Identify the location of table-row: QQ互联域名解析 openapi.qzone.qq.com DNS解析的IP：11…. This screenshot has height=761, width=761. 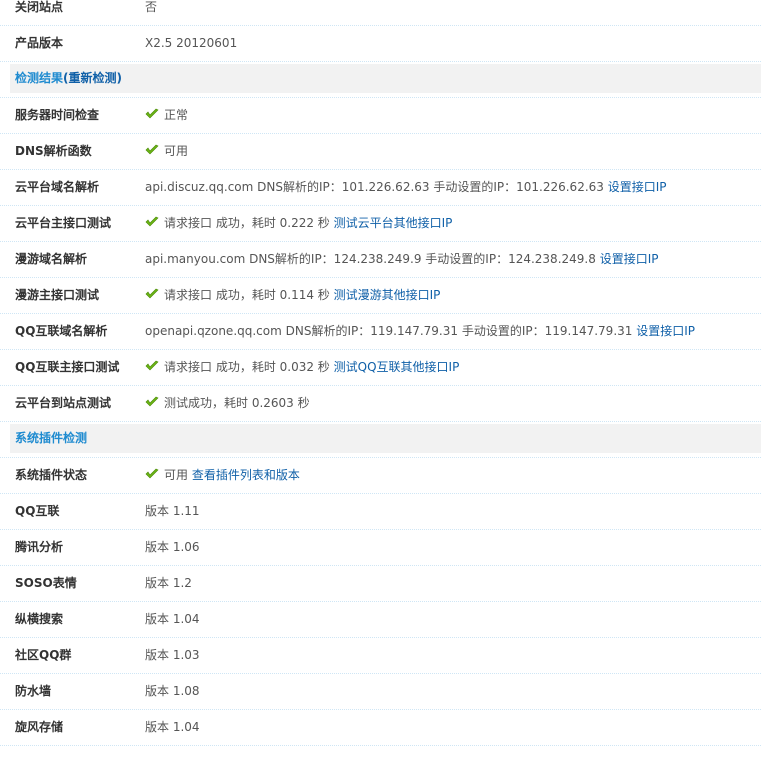
(380, 332).